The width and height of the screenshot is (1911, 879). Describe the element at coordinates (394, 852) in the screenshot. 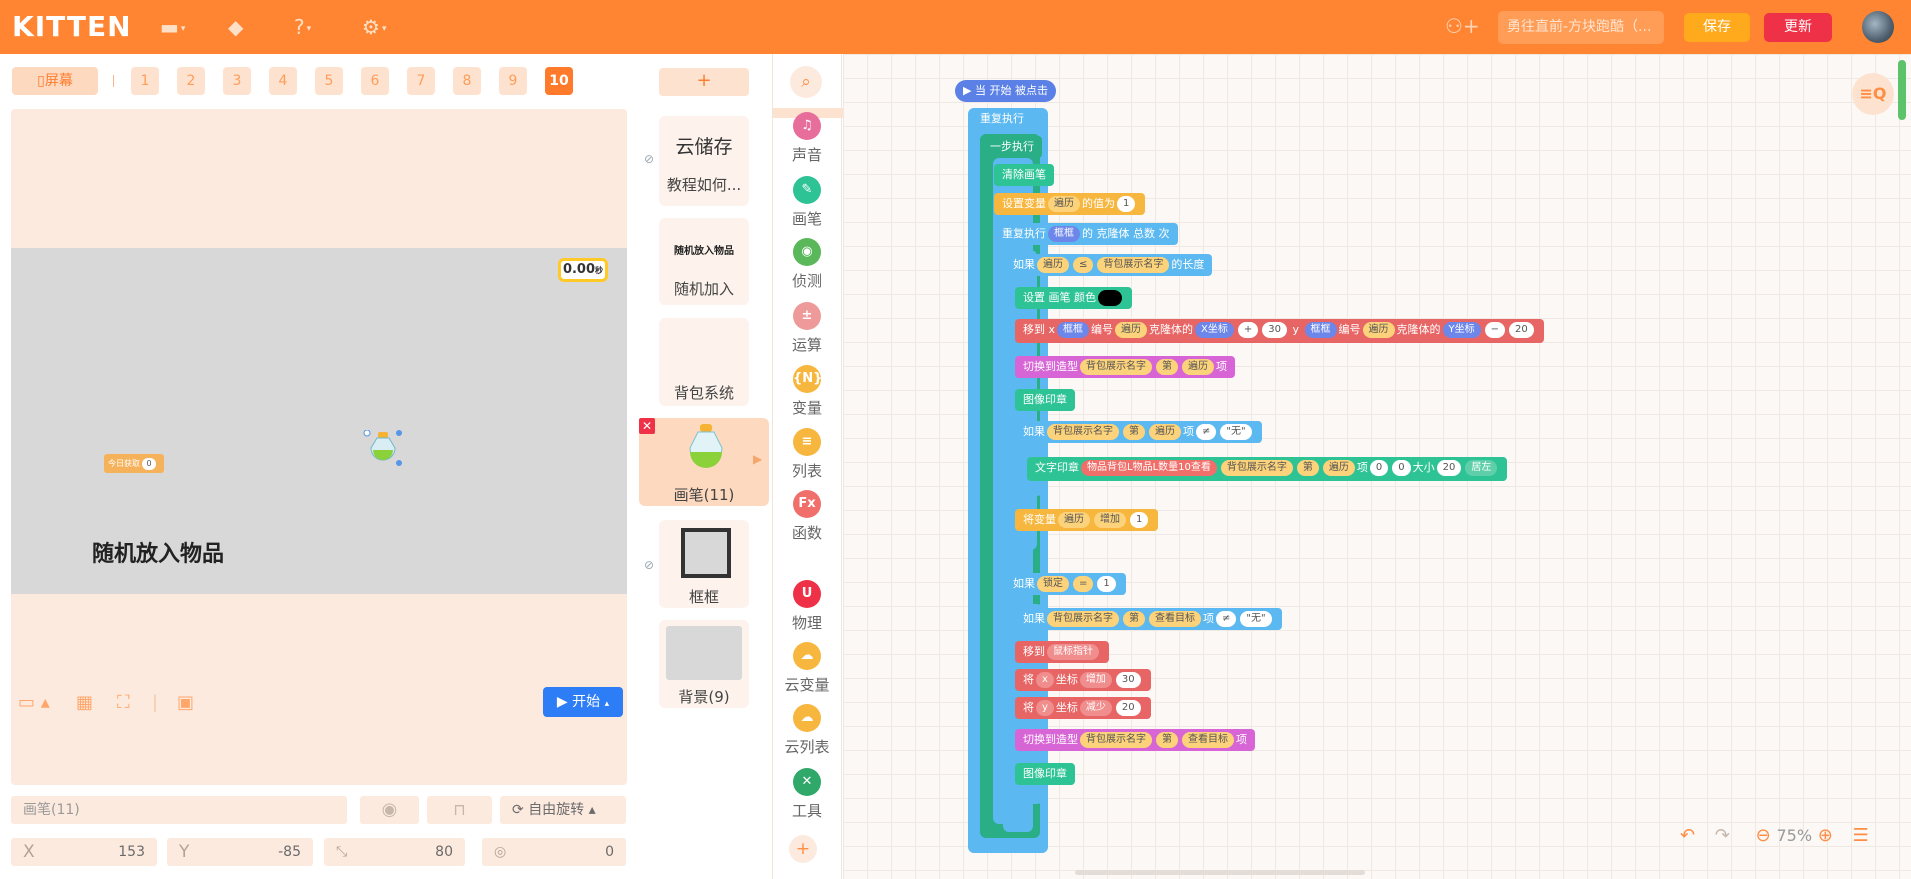

I see `size-field: ⤡ 80` at that location.